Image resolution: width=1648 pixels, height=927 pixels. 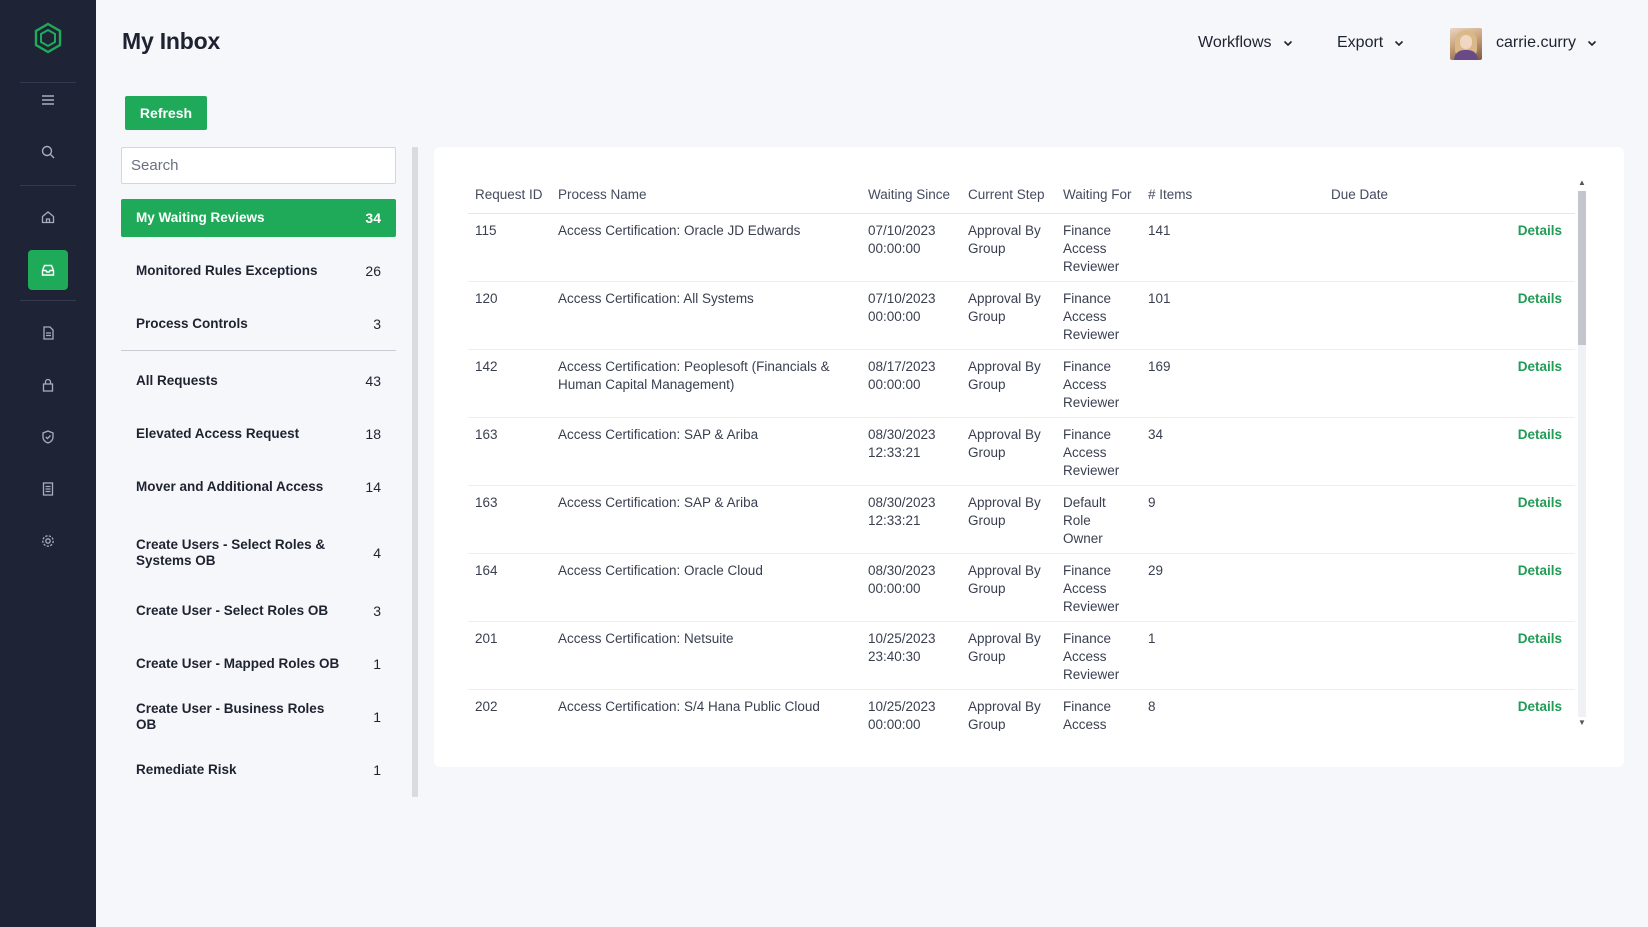 I want to click on queue-item: Elevated Access Request 18, so click(x=258, y=434).